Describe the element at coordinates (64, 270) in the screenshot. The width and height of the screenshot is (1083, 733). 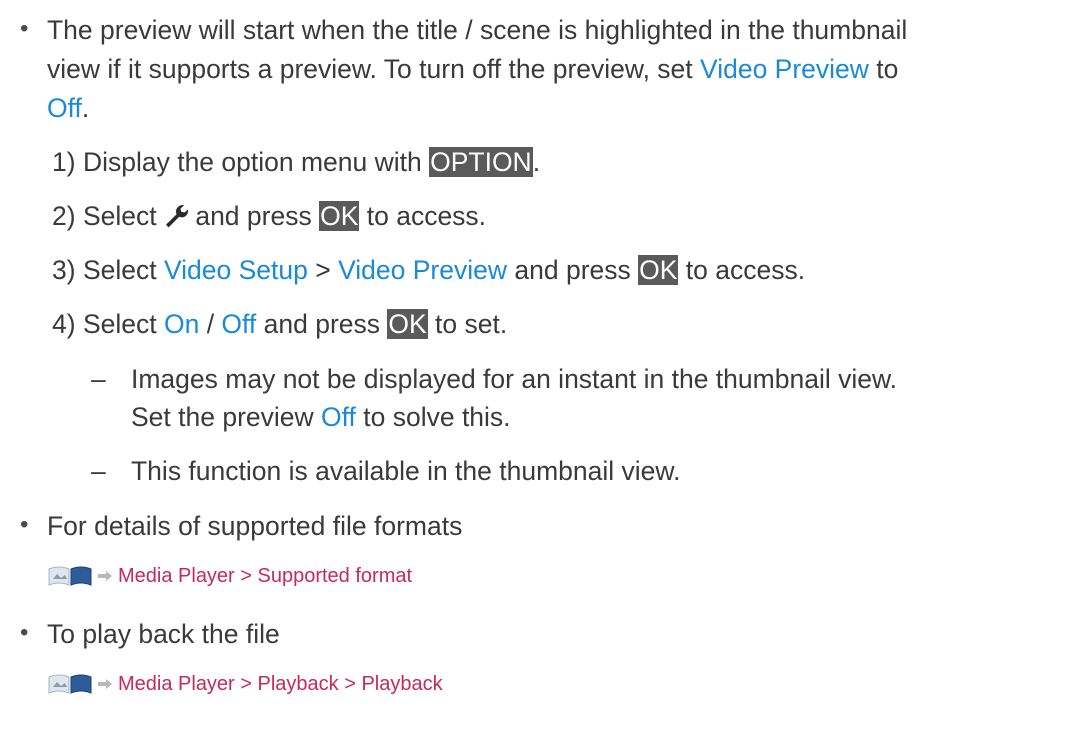
I see `step-number: 3)` at that location.